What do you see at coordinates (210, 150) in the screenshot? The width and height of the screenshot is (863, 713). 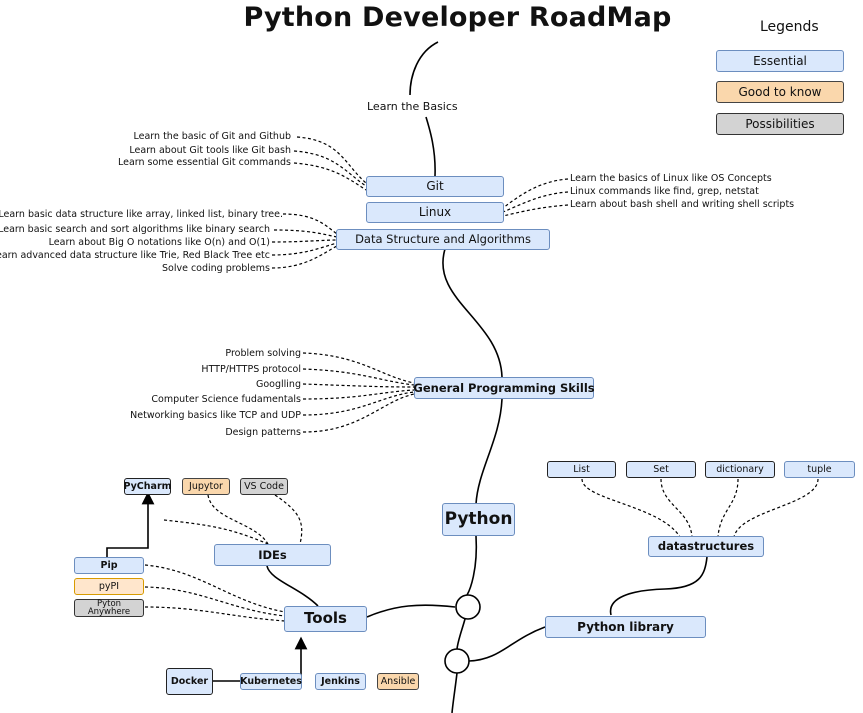 I see `git-note-2: Learn about Git tools like Git bash` at bounding box center [210, 150].